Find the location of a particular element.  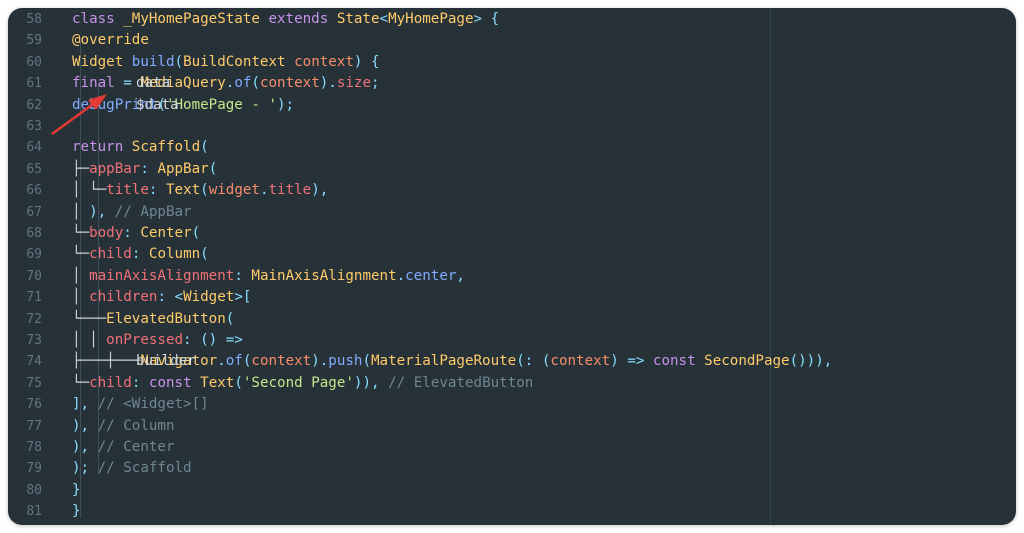

red-annotation-arrow-icon is located at coordinates (79, 115).